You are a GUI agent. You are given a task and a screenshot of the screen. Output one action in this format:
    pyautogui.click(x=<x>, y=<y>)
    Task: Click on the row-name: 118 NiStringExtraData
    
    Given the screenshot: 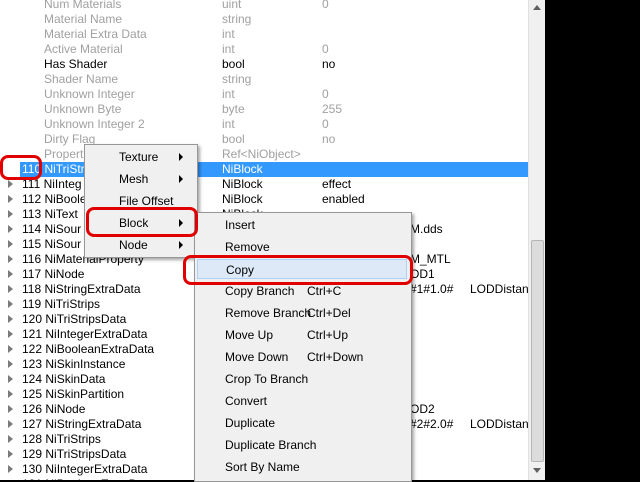 What is the action you would take?
    pyautogui.click(x=81, y=289)
    